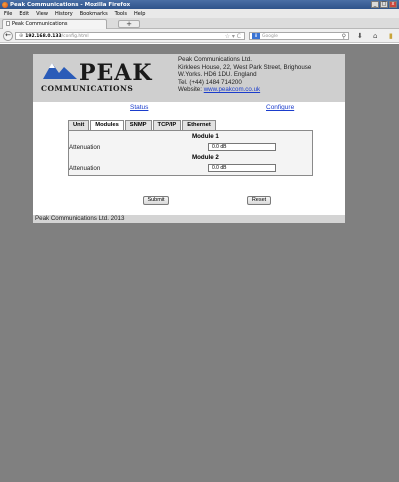  Describe the element at coordinates (391, 36) in the screenshot. I see `bookmarks-icon: ▮` at that location.